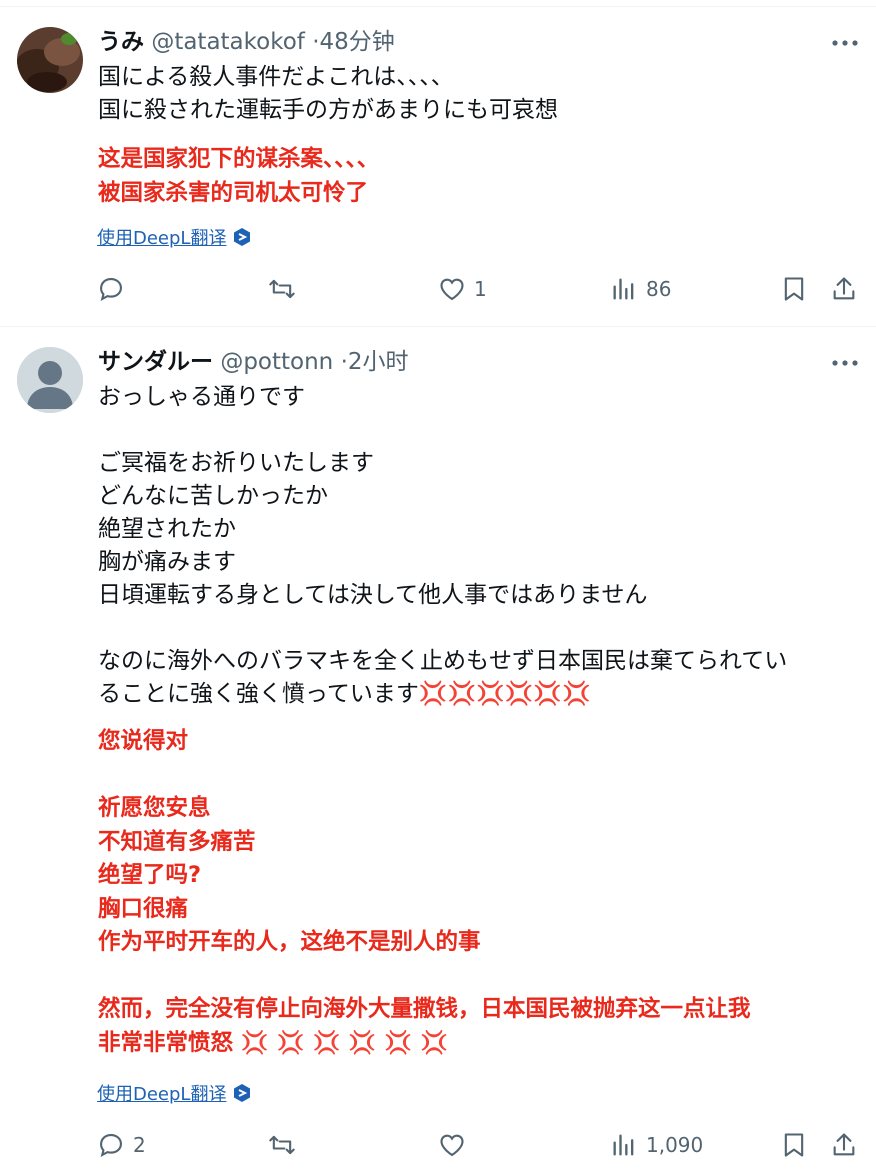 This screenshot has width=876, height=1170. I want to click on action-bar: 1 86, so click(438, 289).